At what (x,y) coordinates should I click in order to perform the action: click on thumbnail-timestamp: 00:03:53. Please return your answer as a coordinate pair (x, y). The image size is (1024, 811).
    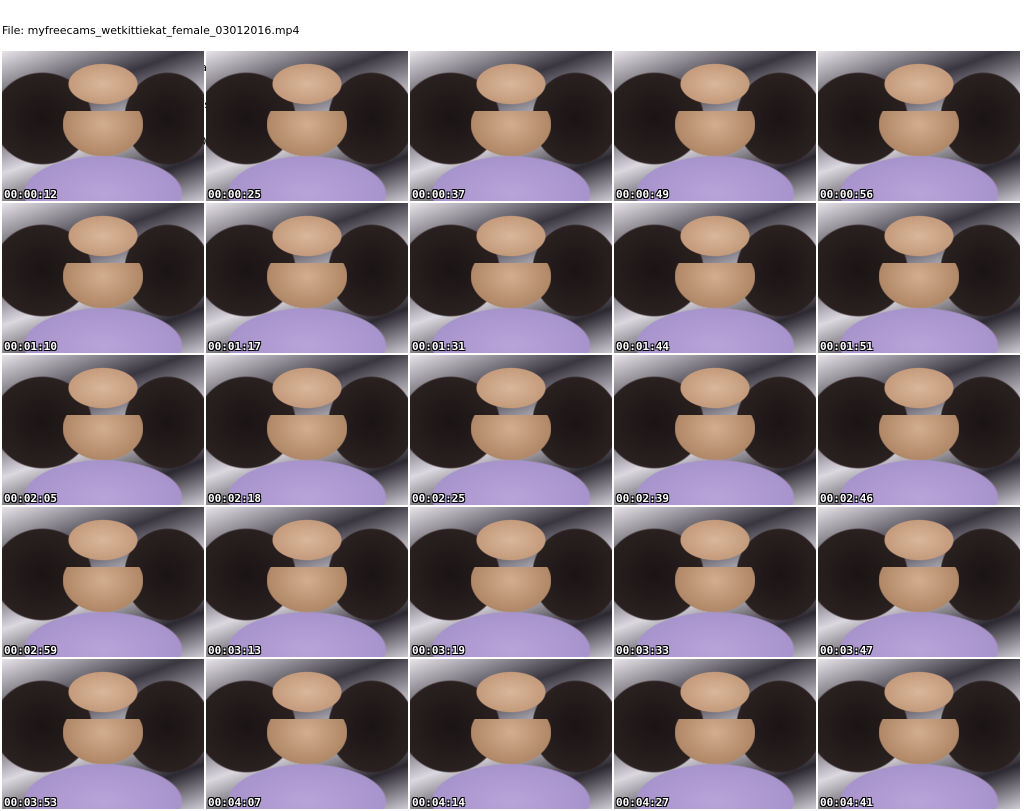
    Looking at the image, I should click on (30, 802).